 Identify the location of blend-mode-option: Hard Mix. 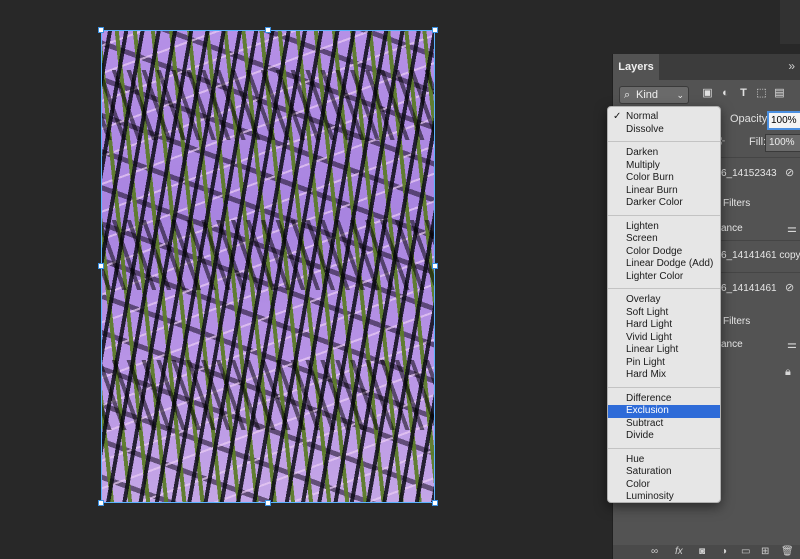
(664, 375).